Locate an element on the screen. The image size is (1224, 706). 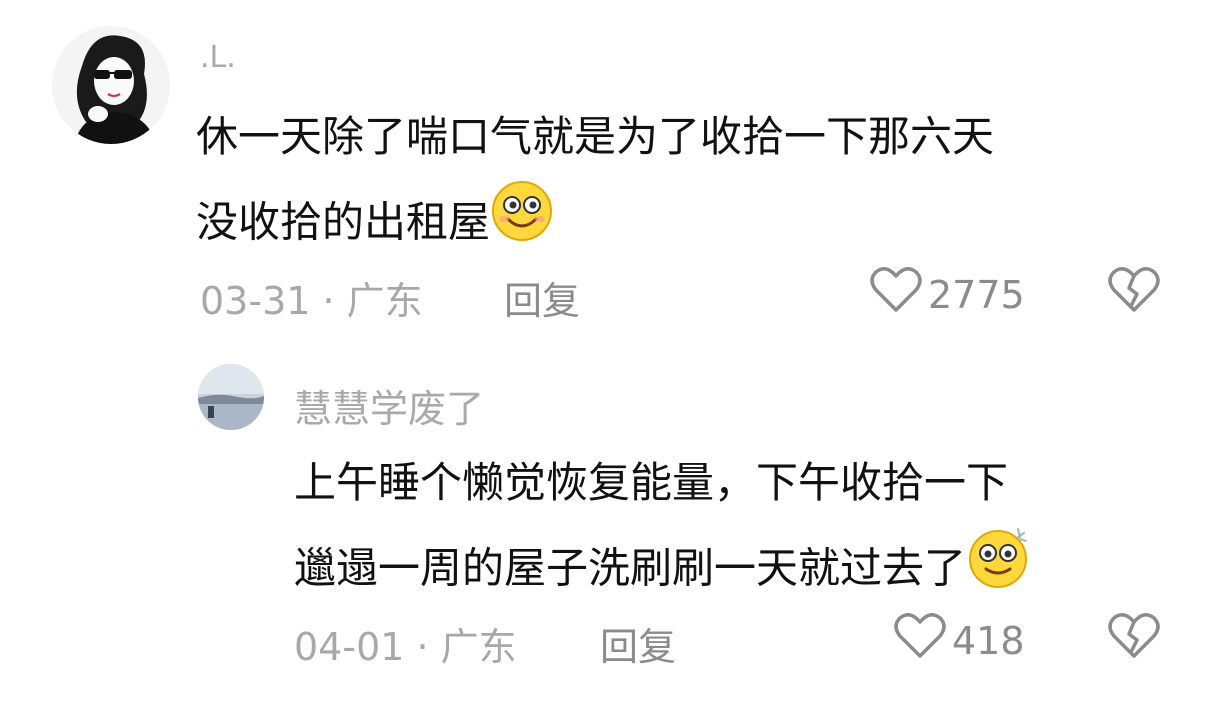
comment-line: 没收拾的出租屋 is located at coordinates (343, 222).